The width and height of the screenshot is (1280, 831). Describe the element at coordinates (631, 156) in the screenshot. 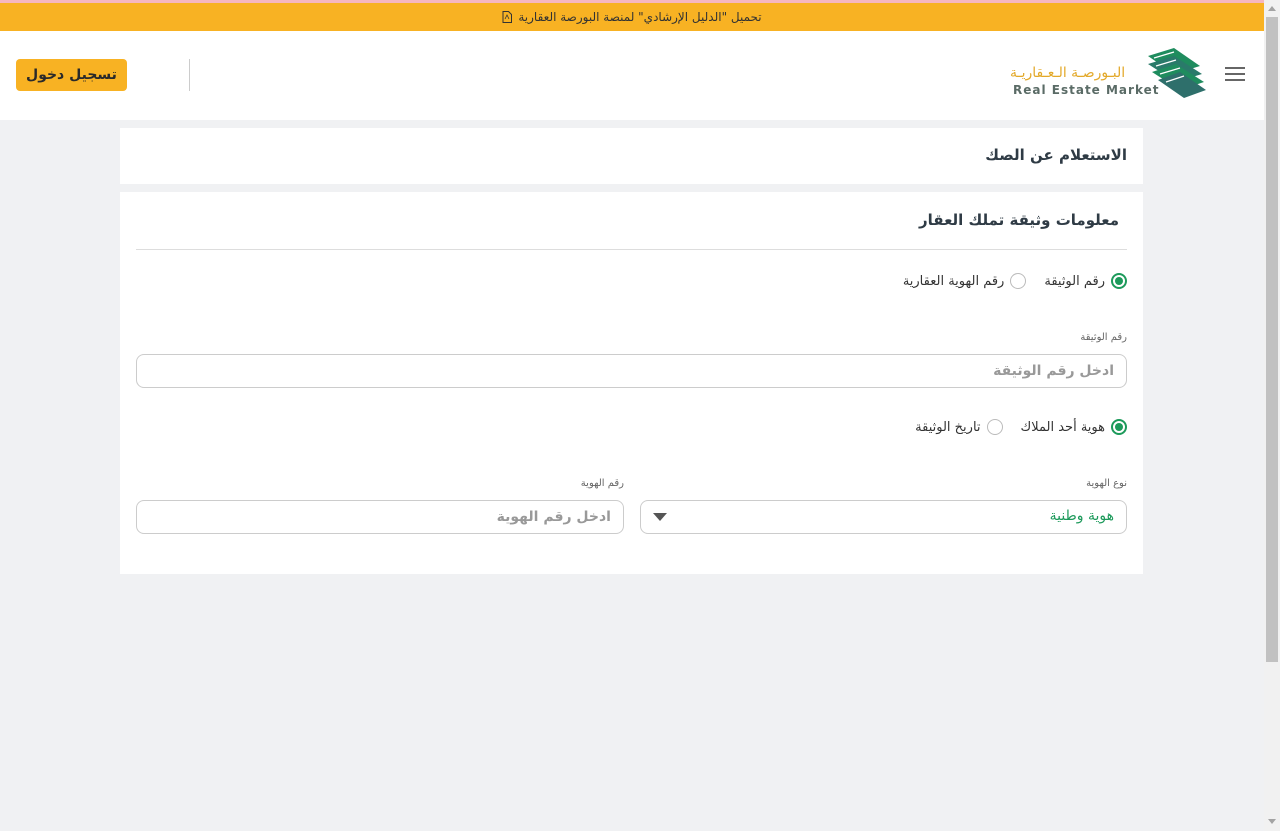

I see `page-title: الاستعلام عن الصك` at that location.